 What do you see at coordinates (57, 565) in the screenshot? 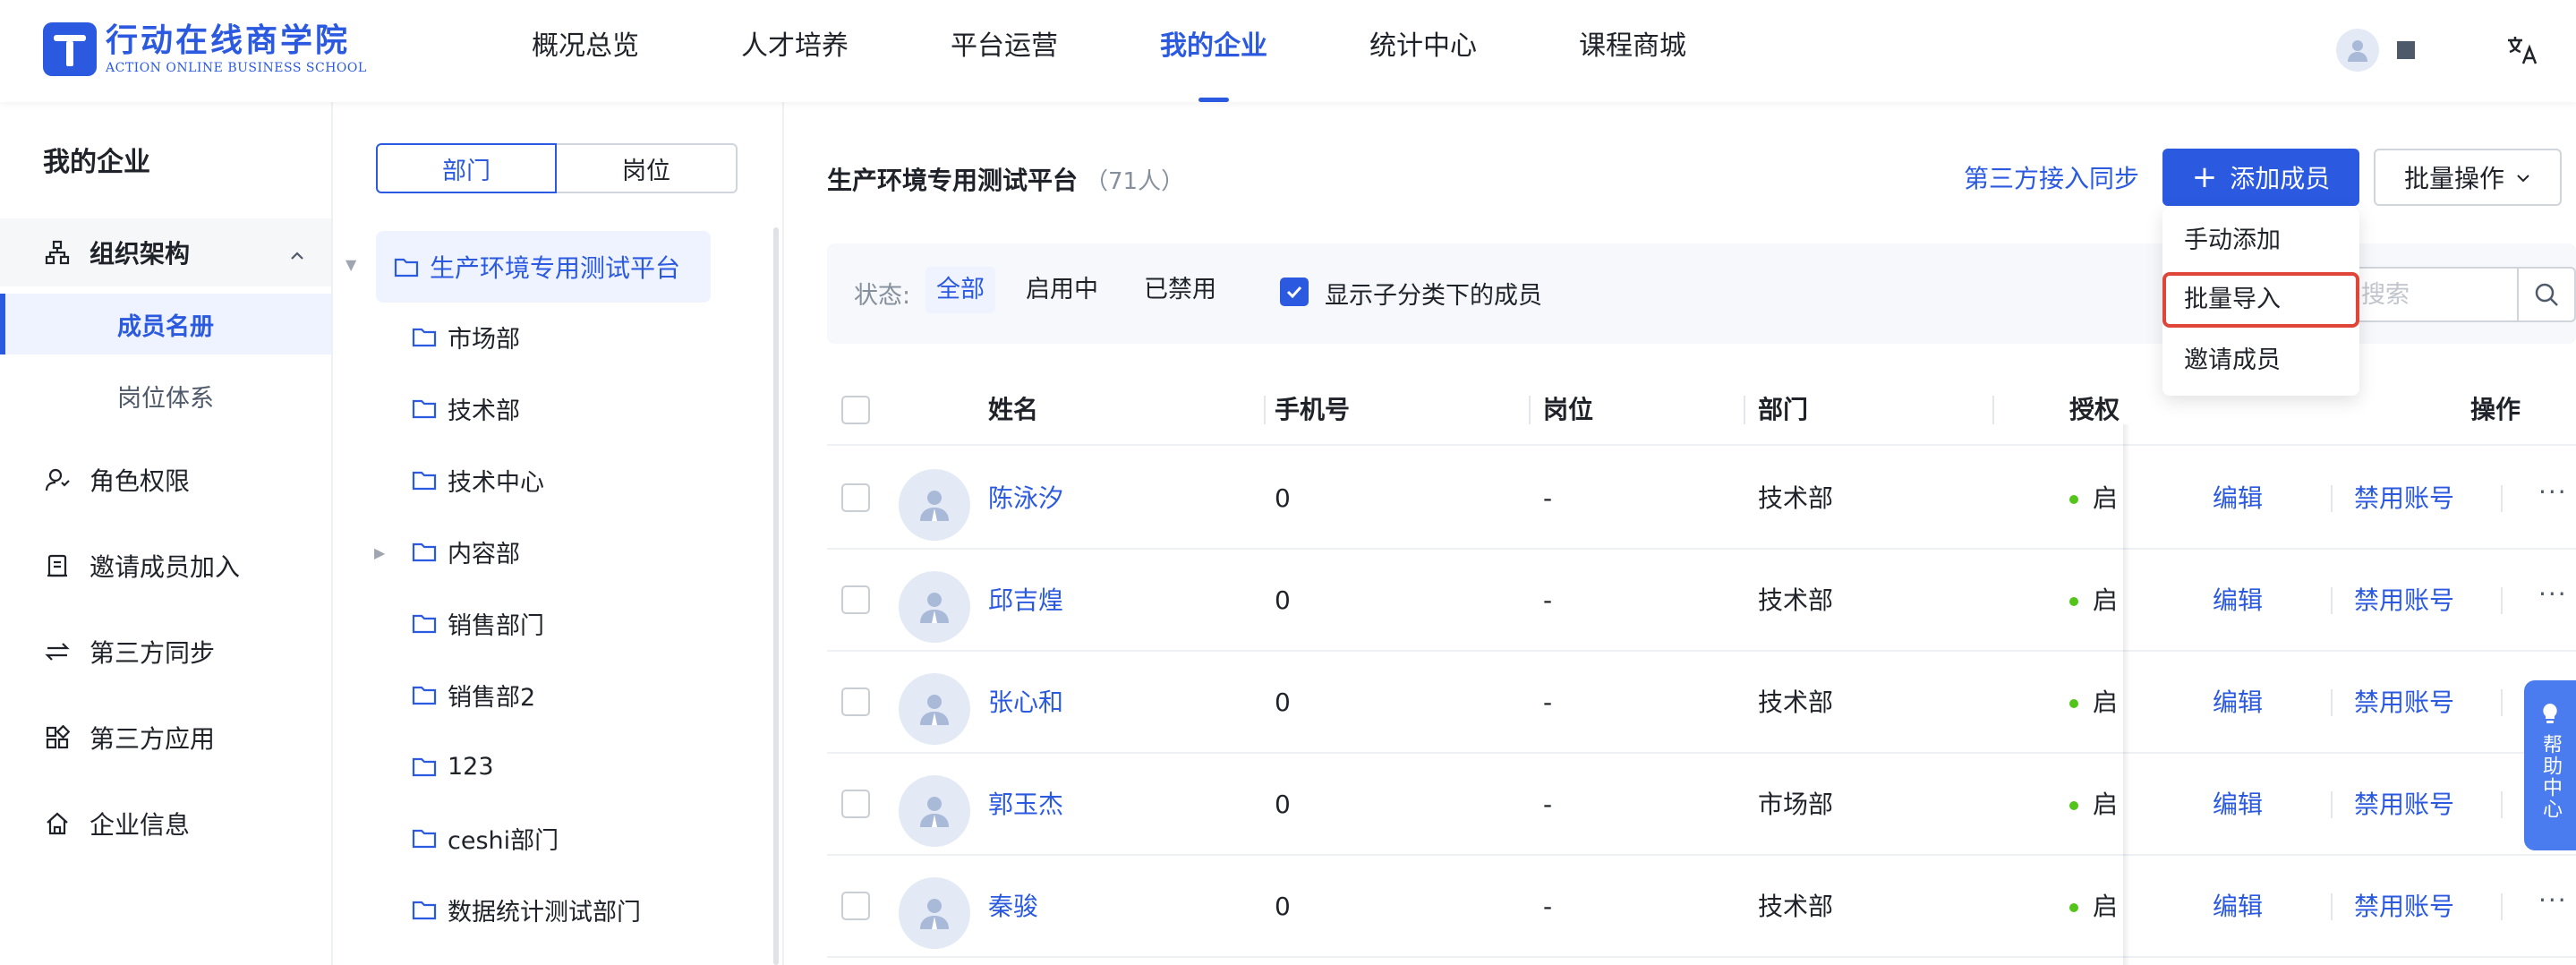
I see `invite-doc-icon` at bounding box center [57, 565].